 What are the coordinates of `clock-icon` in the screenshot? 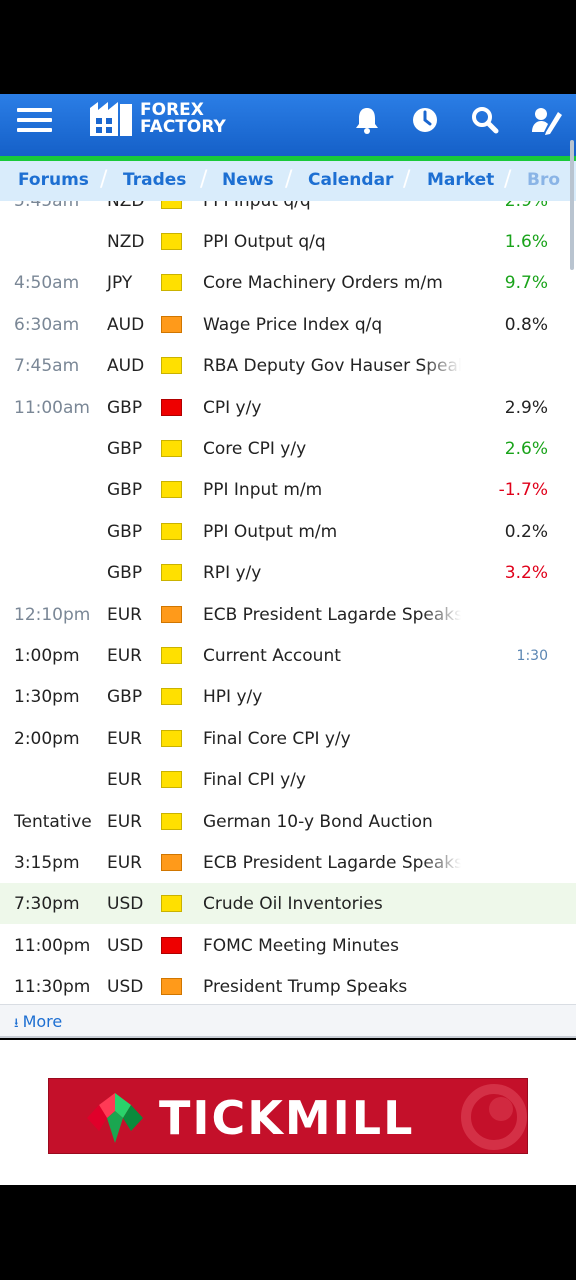 It's located at (425, 120).